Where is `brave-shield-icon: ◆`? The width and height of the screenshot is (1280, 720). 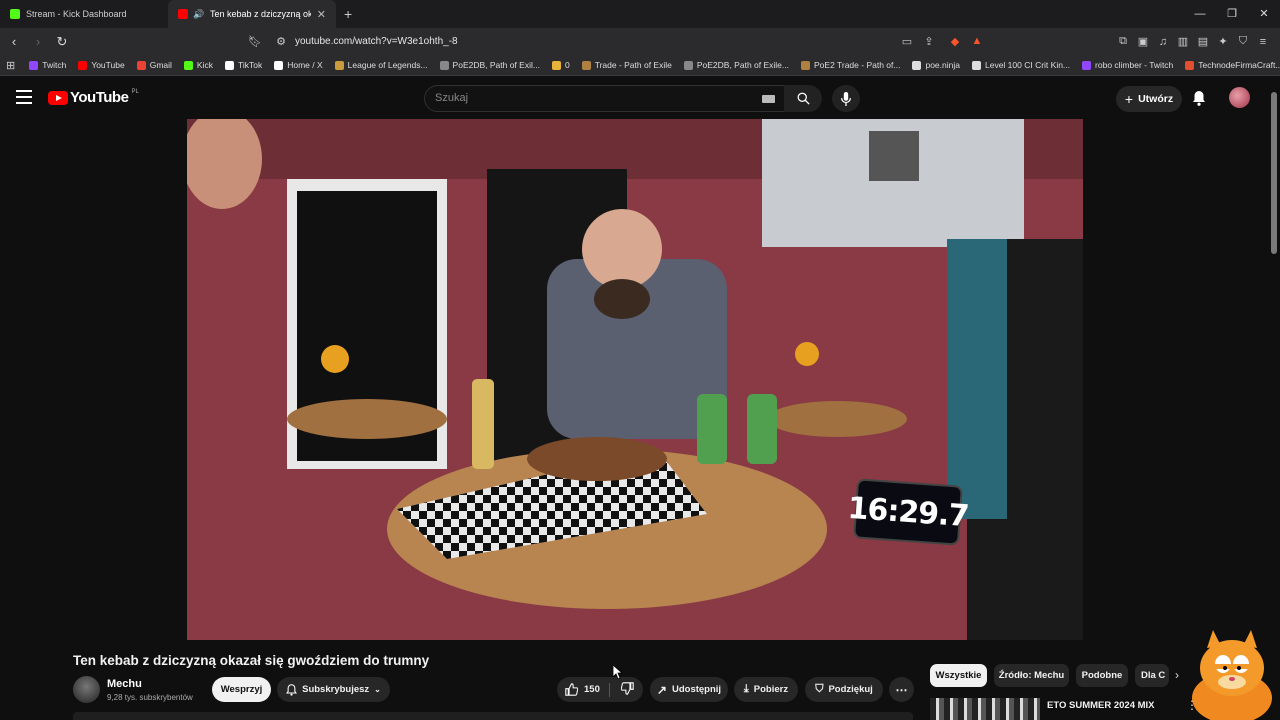
brave-shield-icon: ◆ is located at coordinates (955, 41).